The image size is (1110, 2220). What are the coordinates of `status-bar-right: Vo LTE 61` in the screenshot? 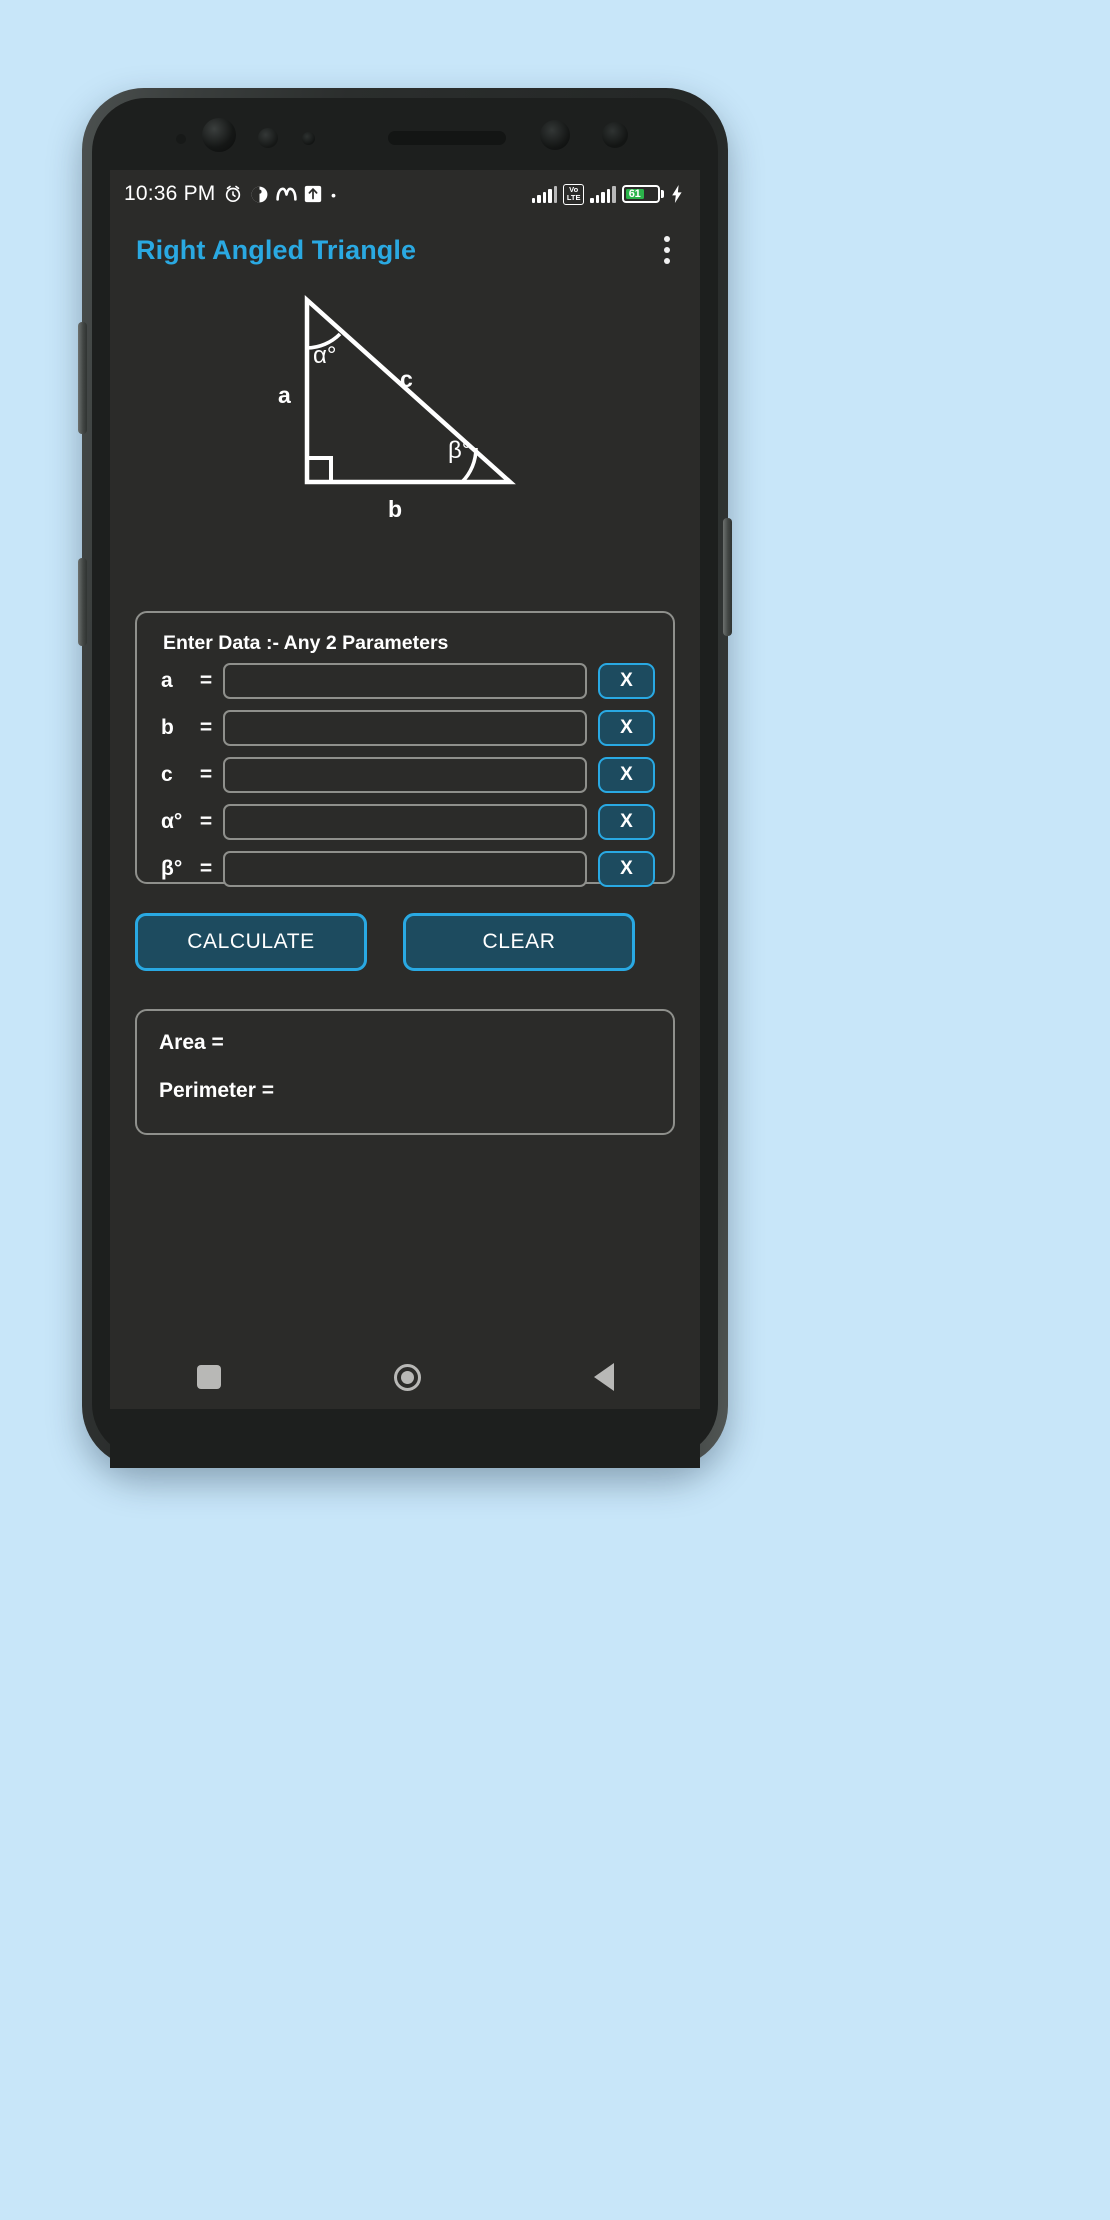 It's located at (607, 194).